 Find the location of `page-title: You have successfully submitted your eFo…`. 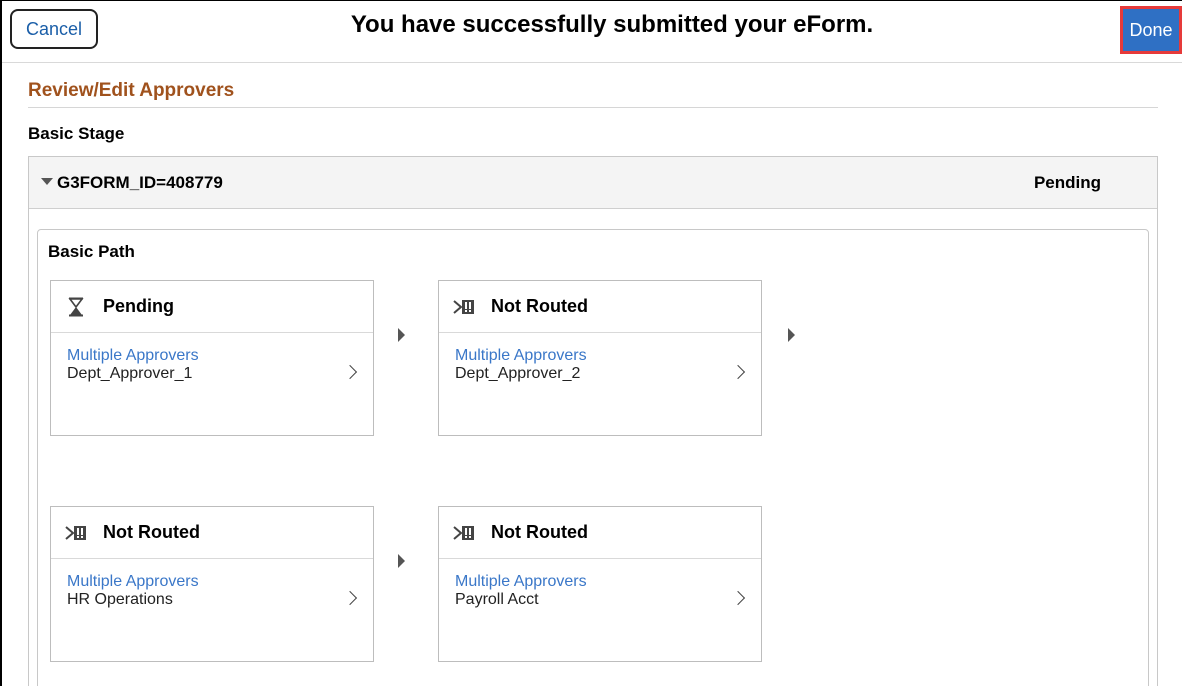

page-title: You have successfully submitted your eFo… is located at coordinates (612, 24).